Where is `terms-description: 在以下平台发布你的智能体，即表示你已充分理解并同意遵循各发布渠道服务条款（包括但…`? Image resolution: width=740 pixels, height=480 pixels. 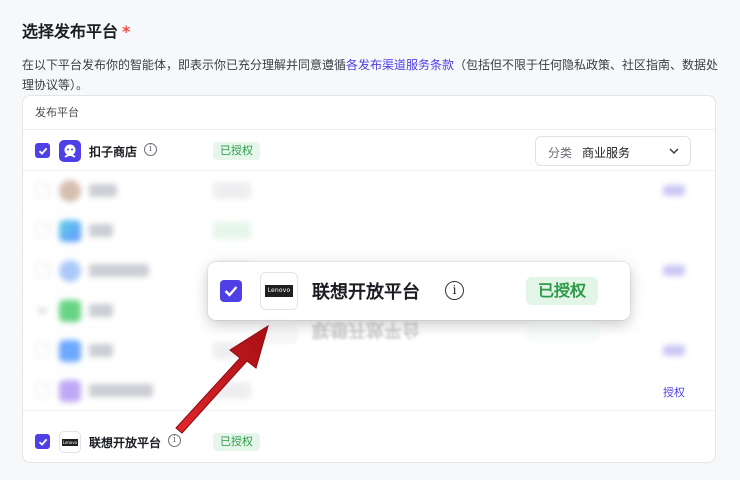
terms-description: 在以下平台发布你的智能体，即表示你已充分理解并同意遵循各发布渠道服务条款（包括但… is located at coordinates (372, 75).